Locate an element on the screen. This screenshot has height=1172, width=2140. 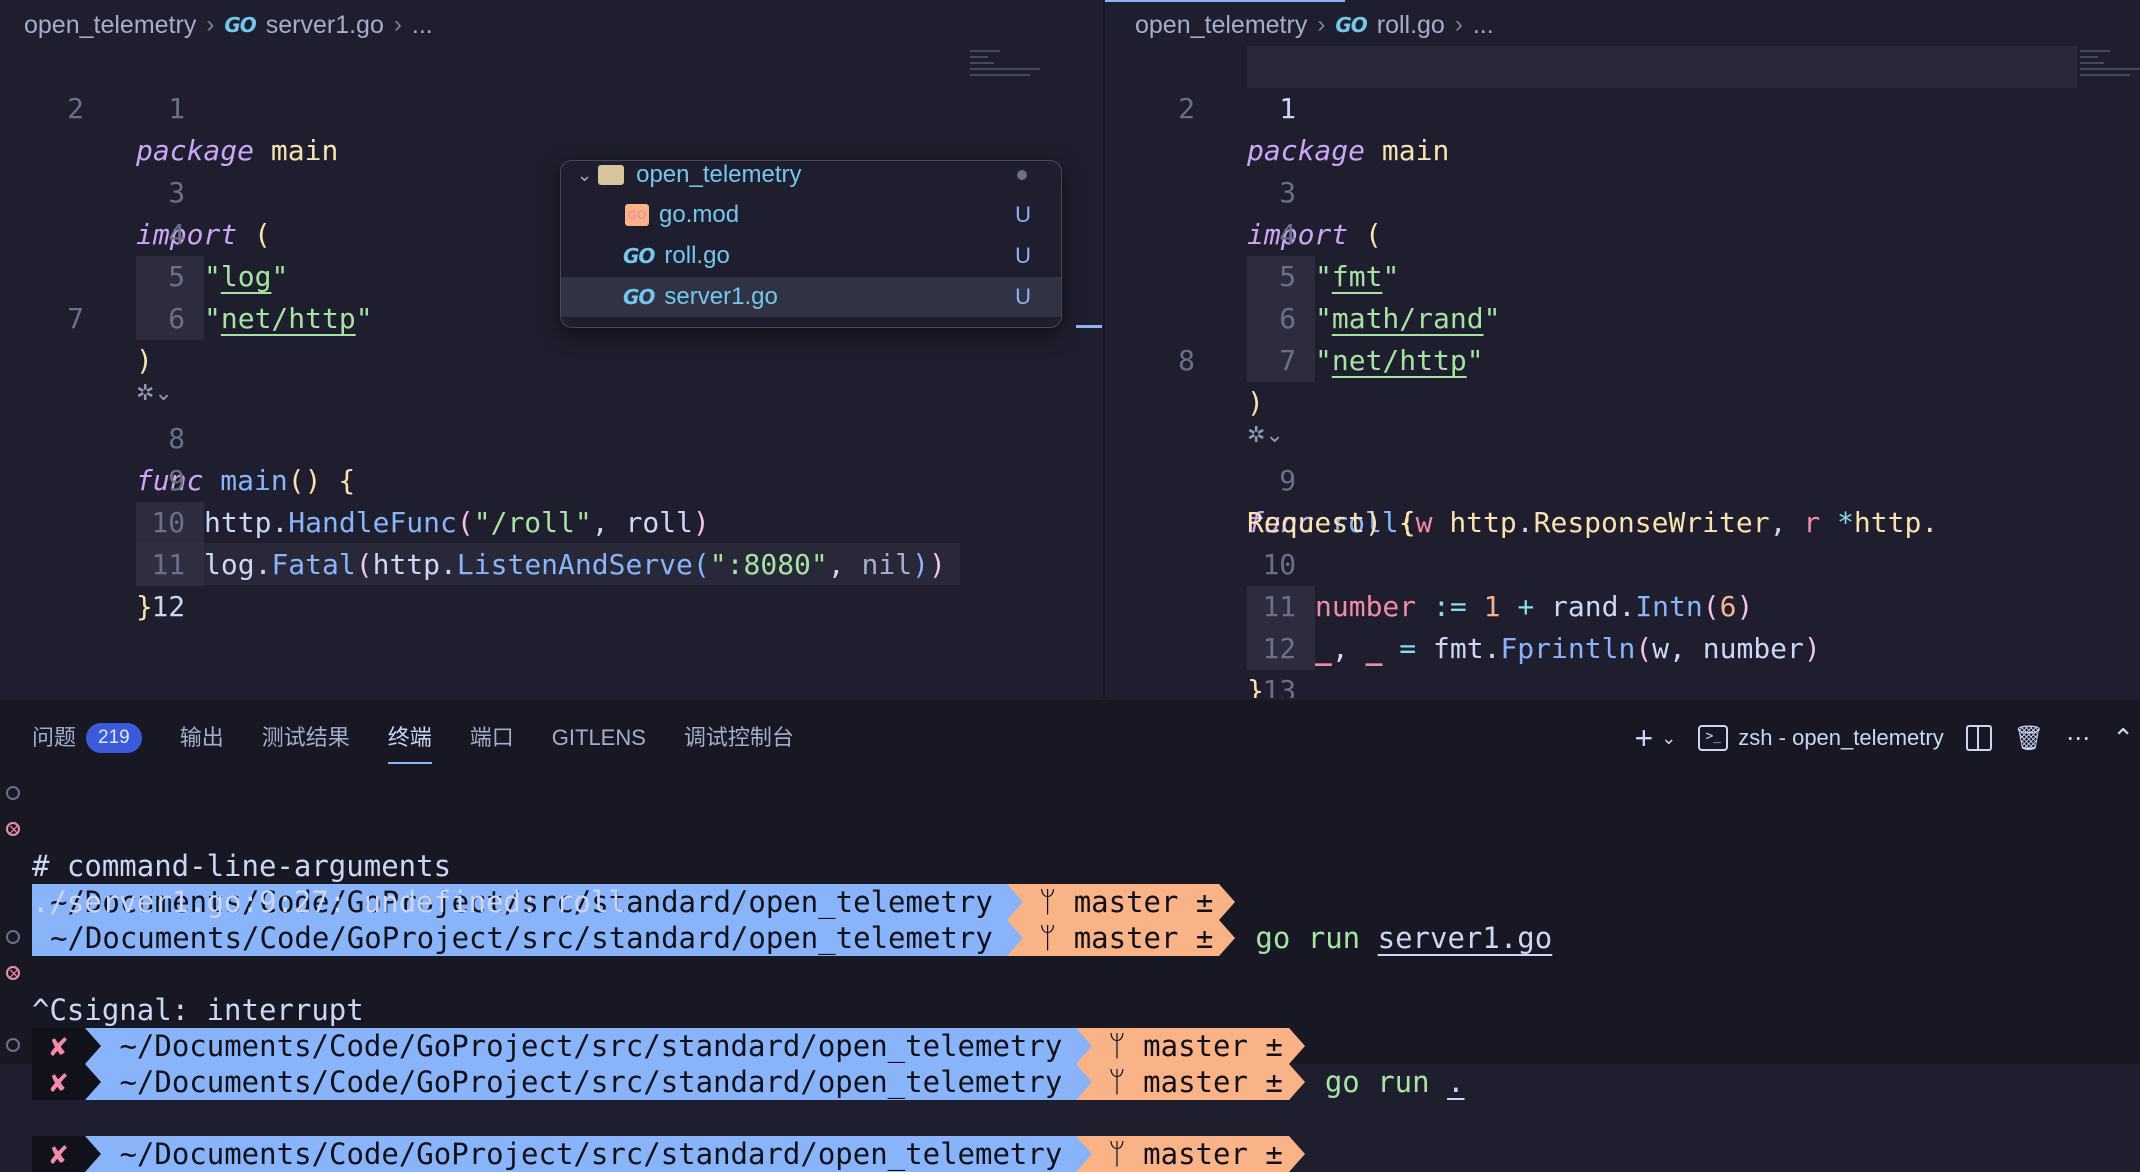
code-line: 9 http.HandleFunc("/roll", roll) is located at coordinates (551, 481).